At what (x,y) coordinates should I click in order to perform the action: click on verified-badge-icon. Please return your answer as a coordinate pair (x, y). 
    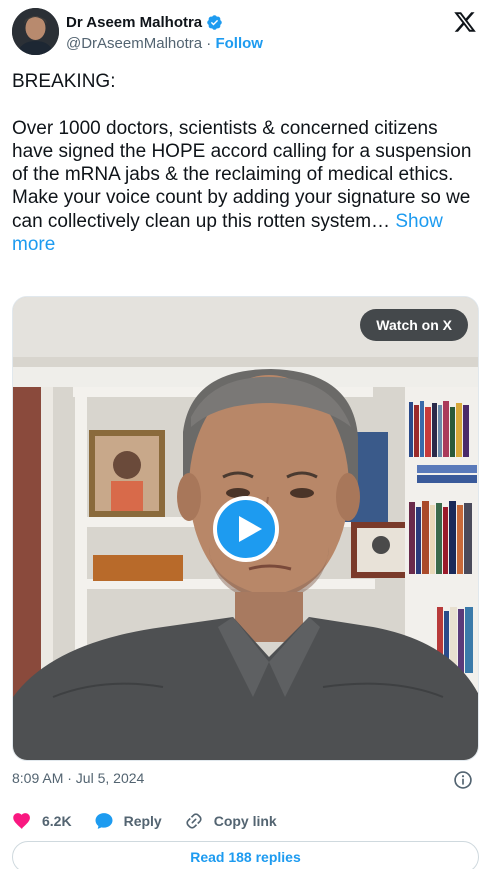
    Looking at the image, I should click on (214, 22).